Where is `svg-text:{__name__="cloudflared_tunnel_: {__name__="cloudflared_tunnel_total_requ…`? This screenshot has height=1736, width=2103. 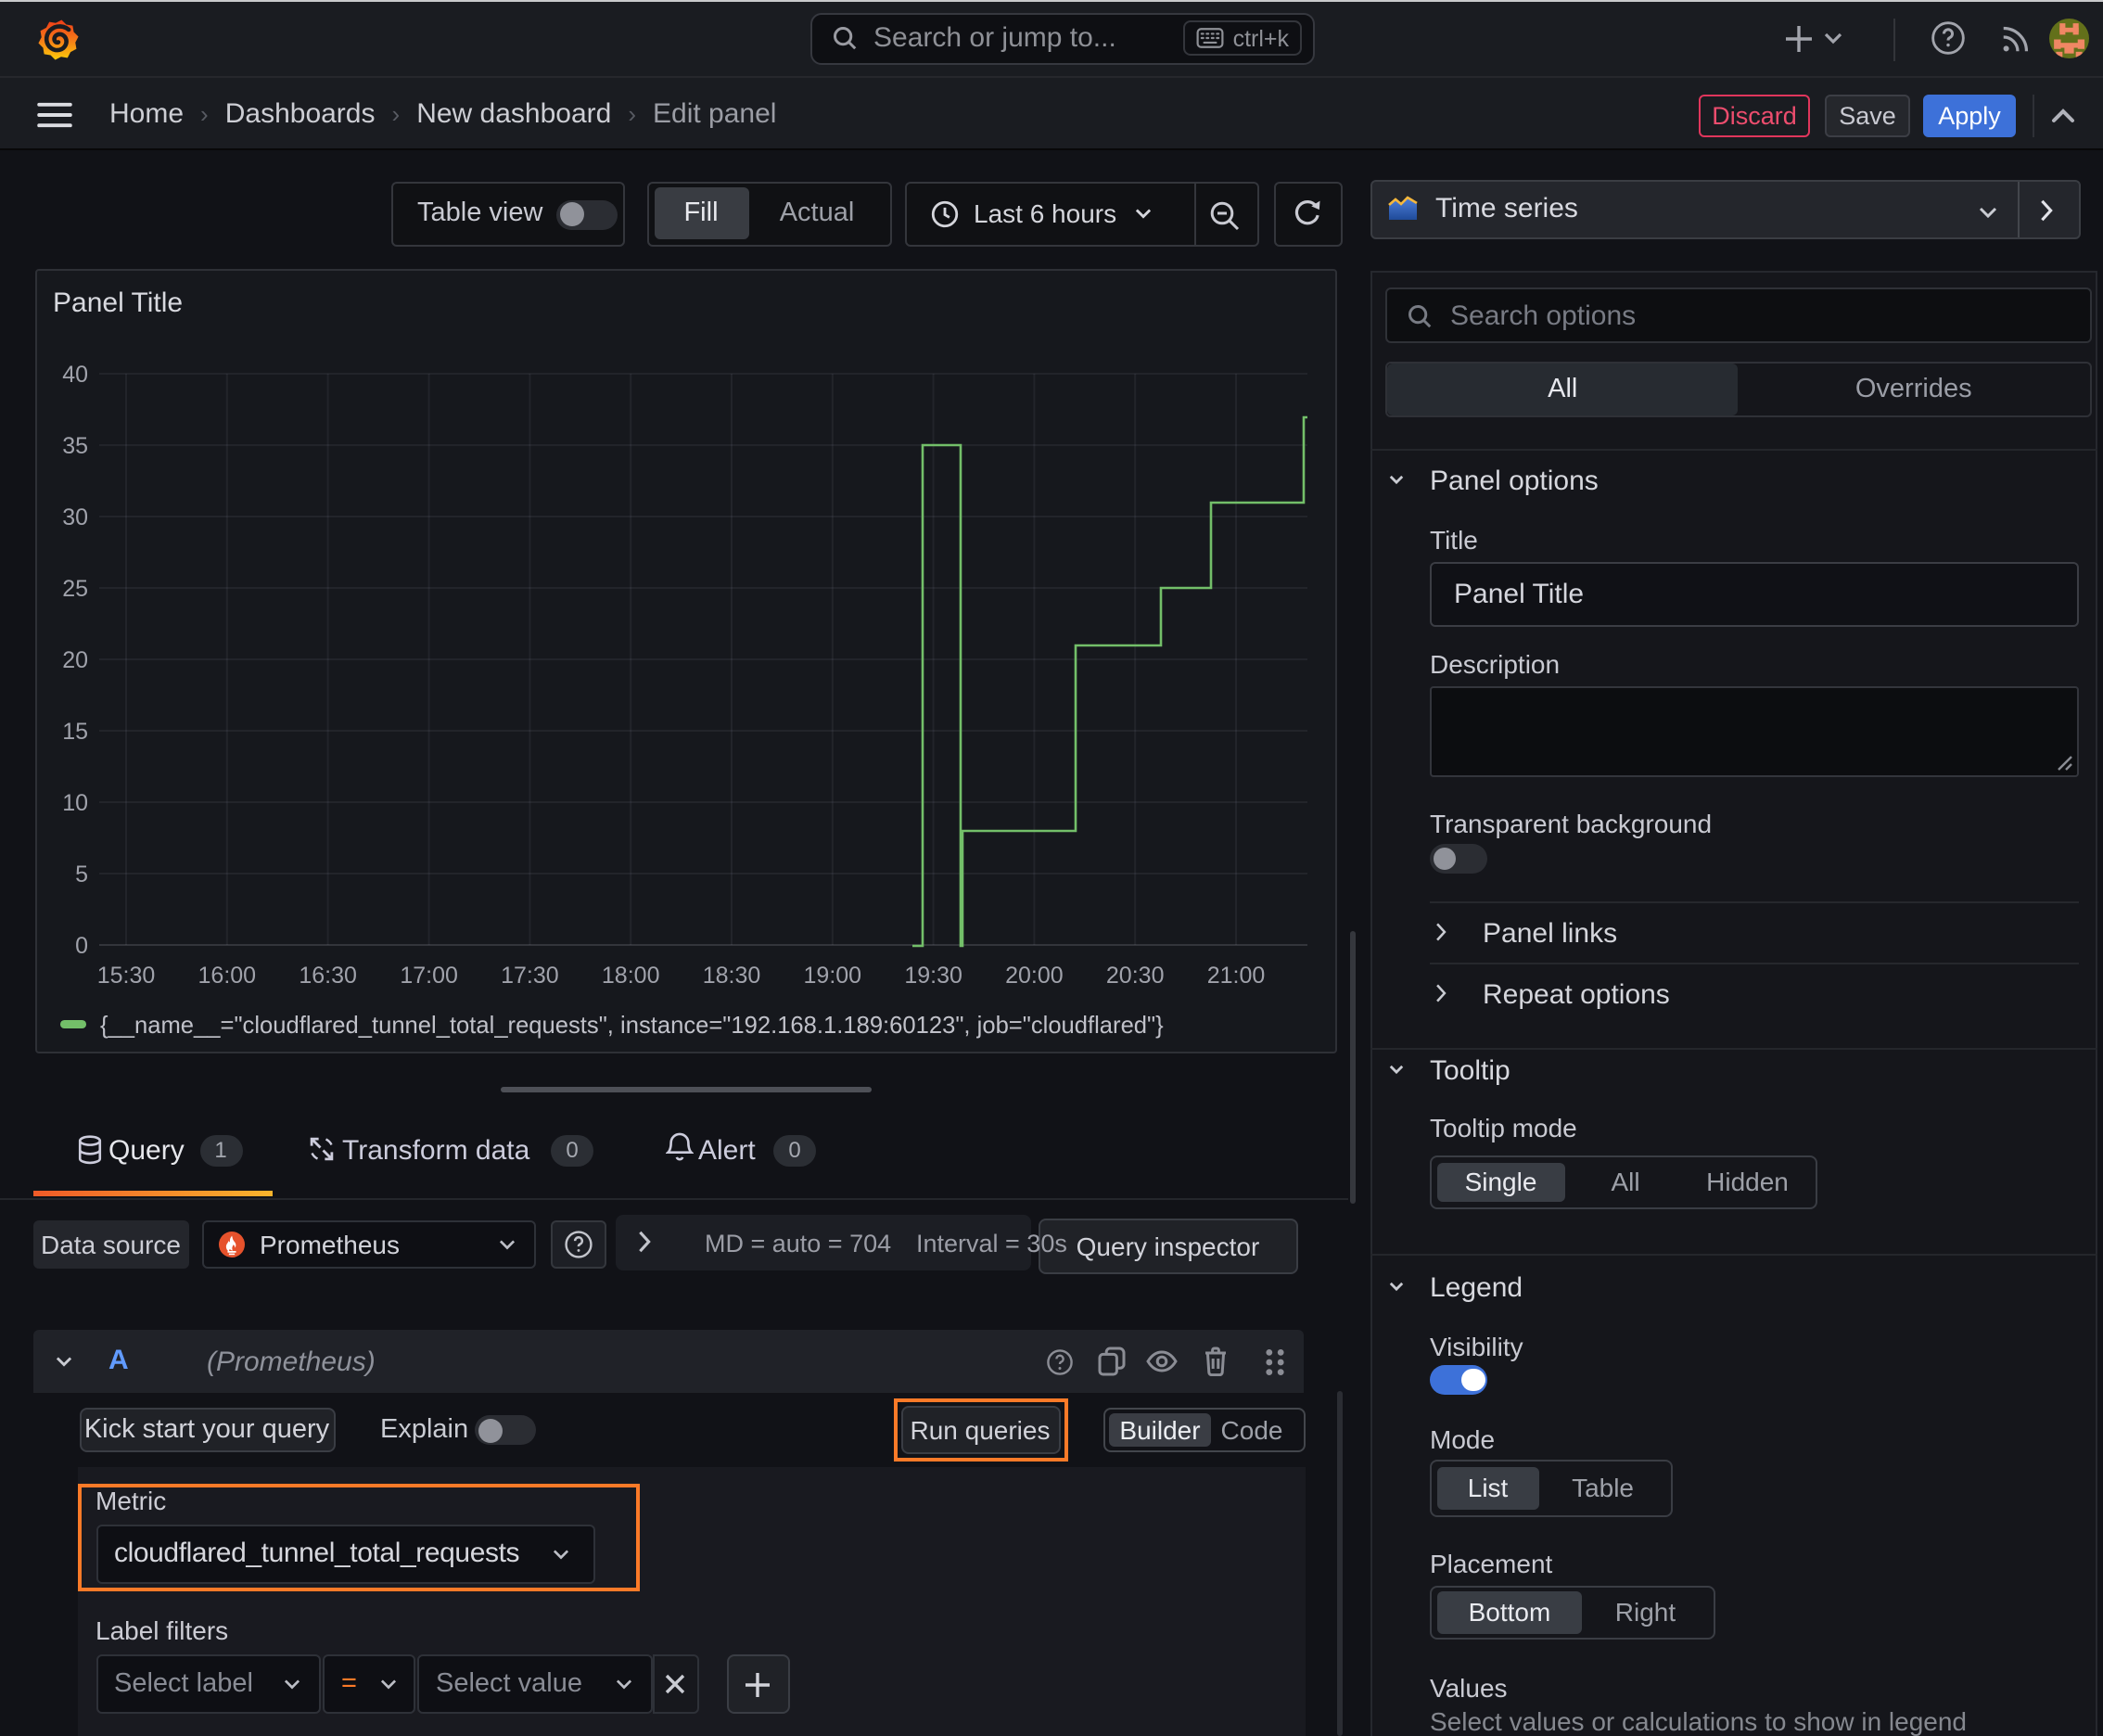
svg-text:{__name__="cloudflared_tunnel_: {__name__="cloudflared_tunnel_total_requ… is located at coordinates (631, 1026).